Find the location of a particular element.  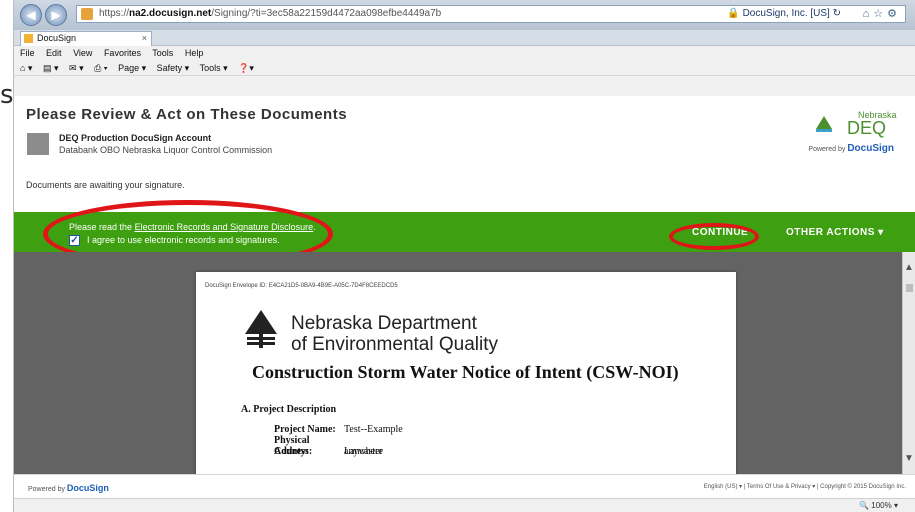

menu-view: View is located at coordinates (82, 53).